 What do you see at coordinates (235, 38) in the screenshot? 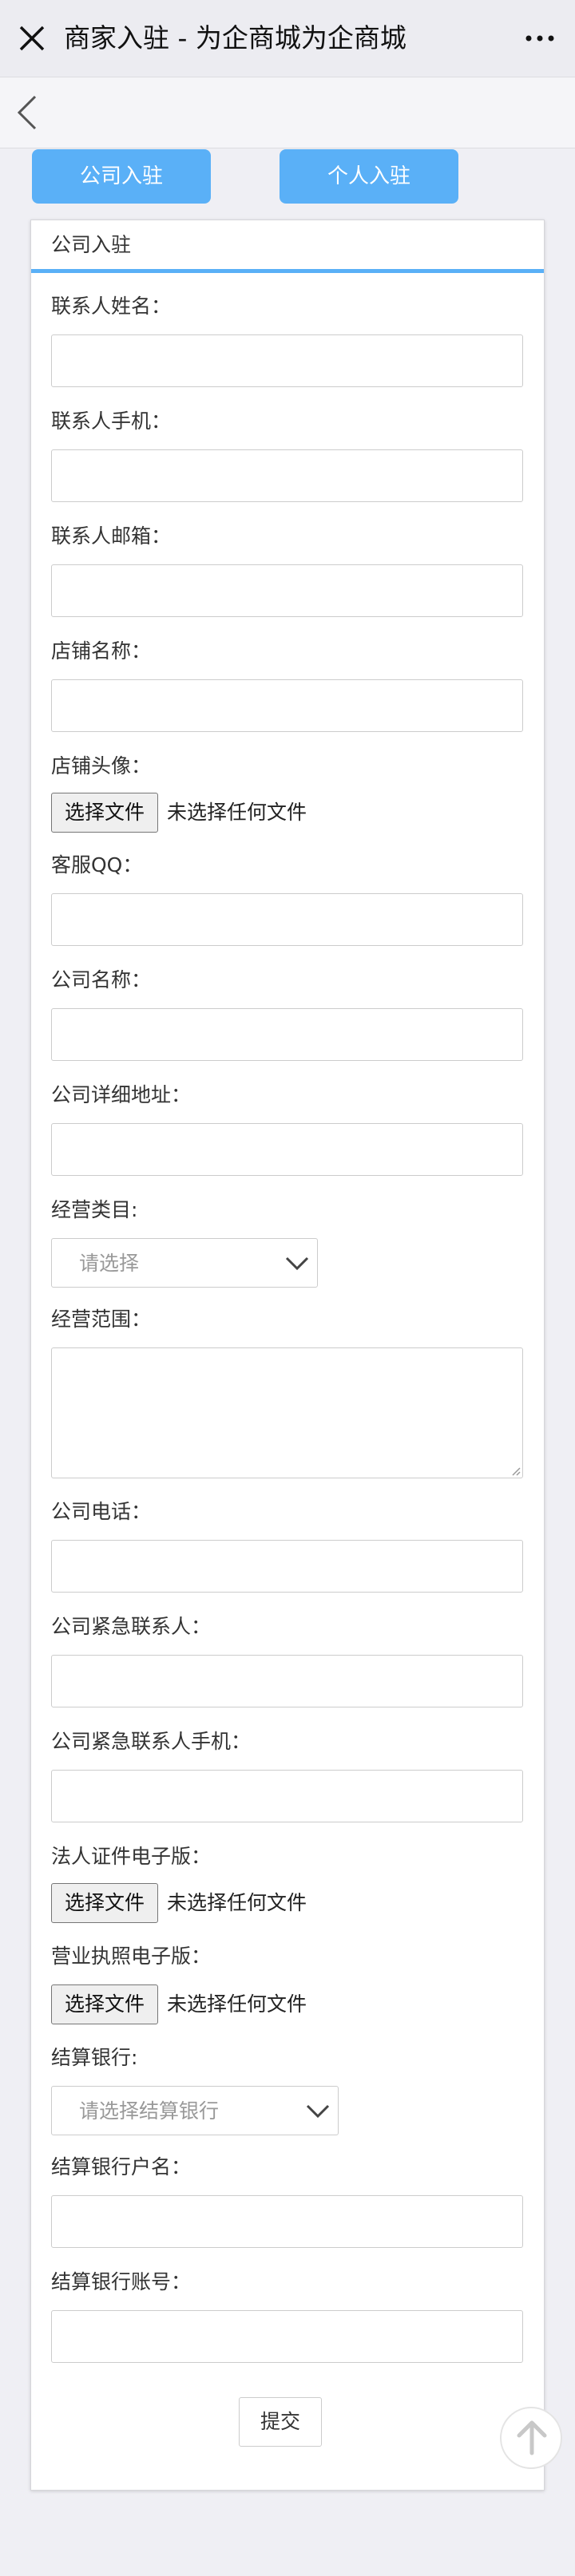
I see `page-title: 商家入驻 - 为企商城为企商城` at bounding box center [235, 38].